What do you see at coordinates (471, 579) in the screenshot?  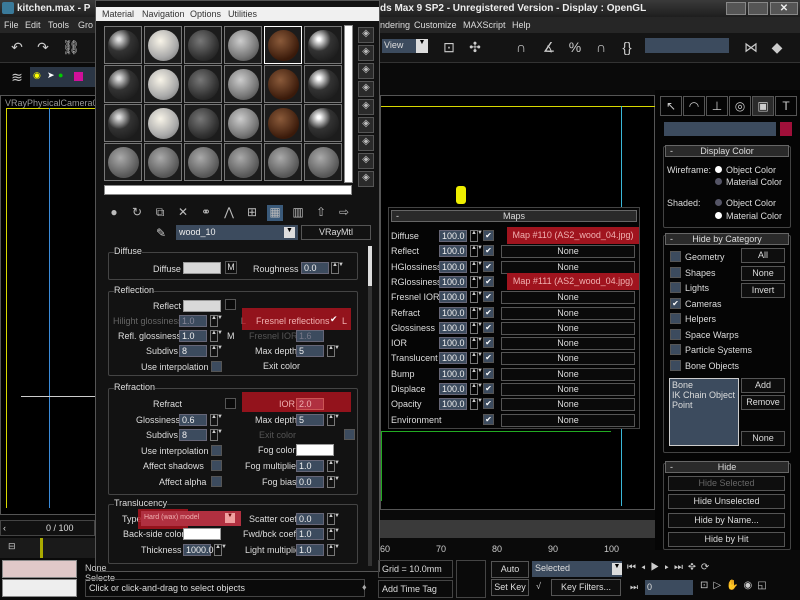 I see `lock-selection-slot` at bounding box center [471, 579].